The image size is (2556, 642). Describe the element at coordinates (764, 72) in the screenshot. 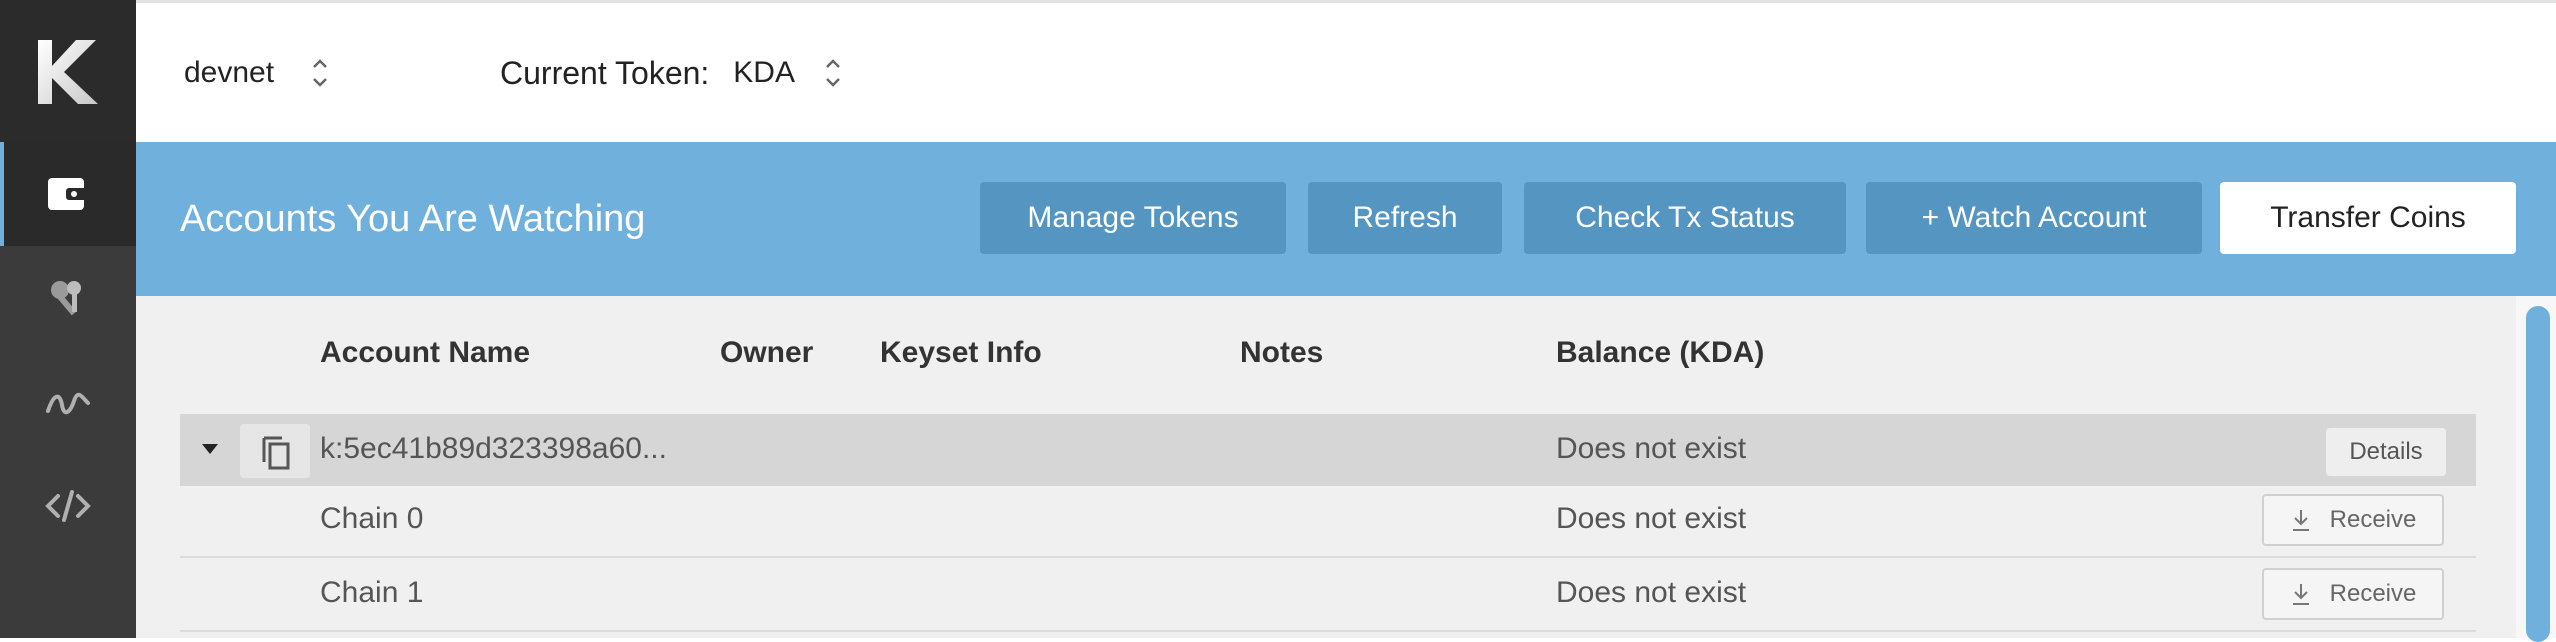

I see `token-value: KDA` at that location.